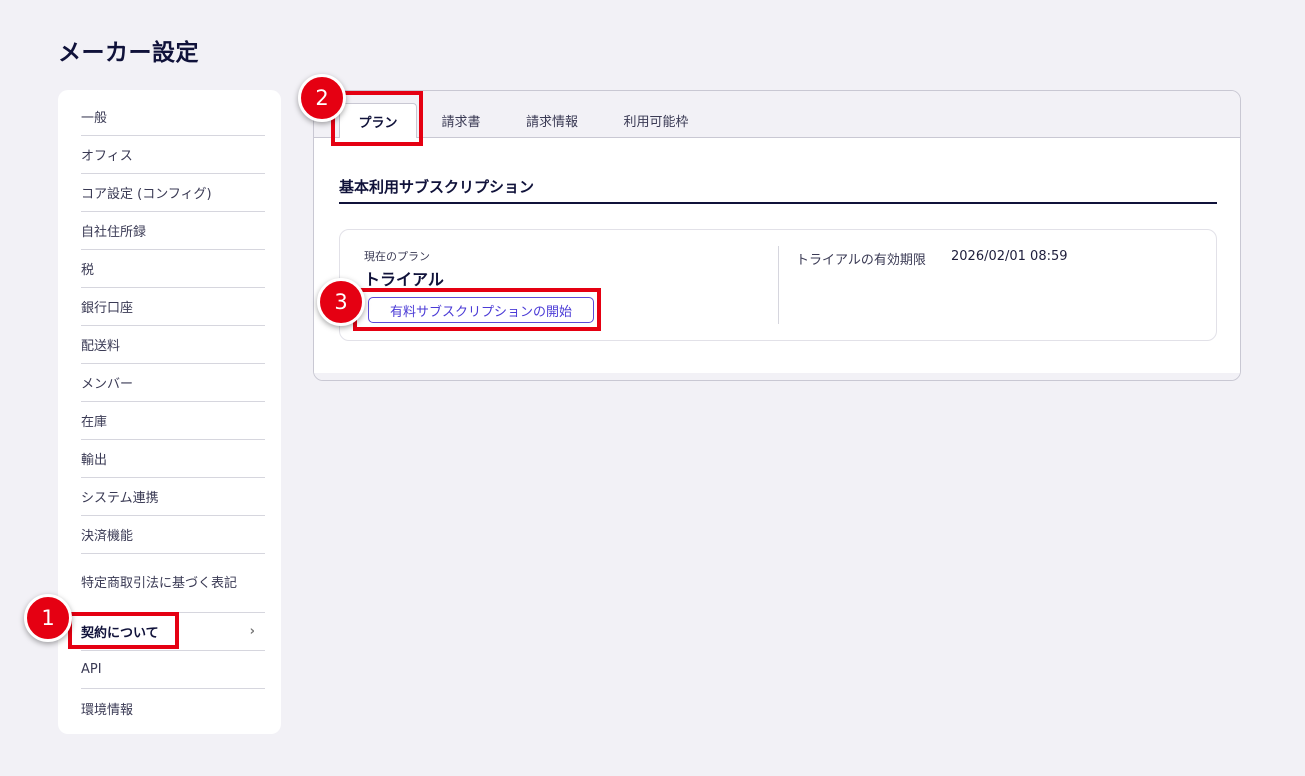 This screenshot has height=776, width=1305. Describe the element at coordinates (777, 376) in the screenshot. I see `card-footer-strip` at that location.